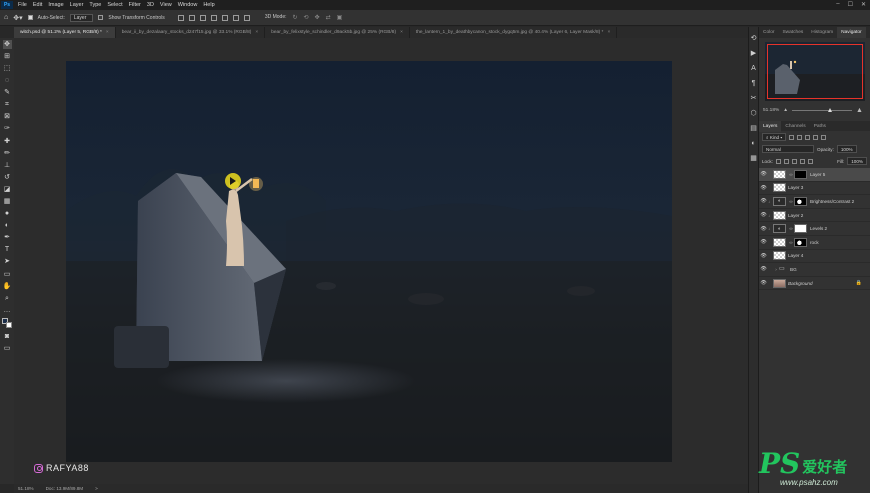  Describe the element at coordinates (7, 189) in the screenshot. I see `eraser-icon: ◪` at that location.